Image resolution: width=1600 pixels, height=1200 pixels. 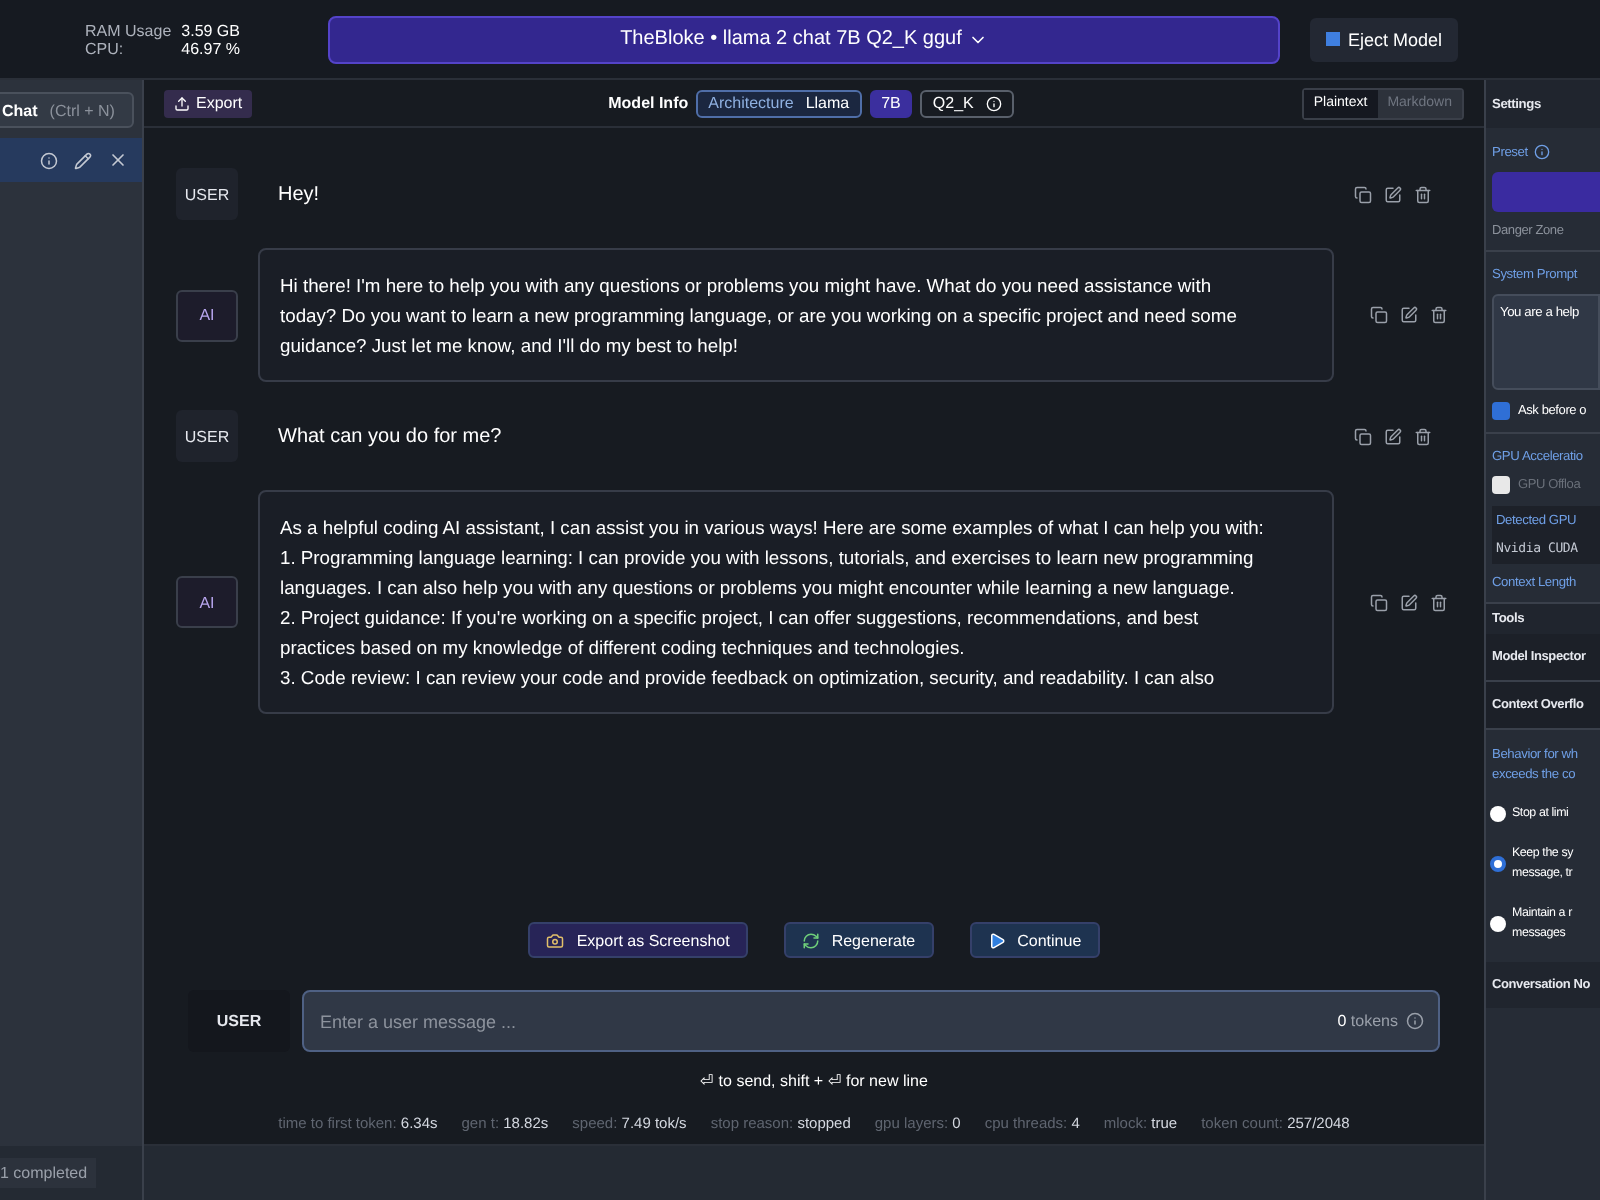 I want to click on new-chat-button: Chat (Ctrl + N), so click(x=67, y=110).